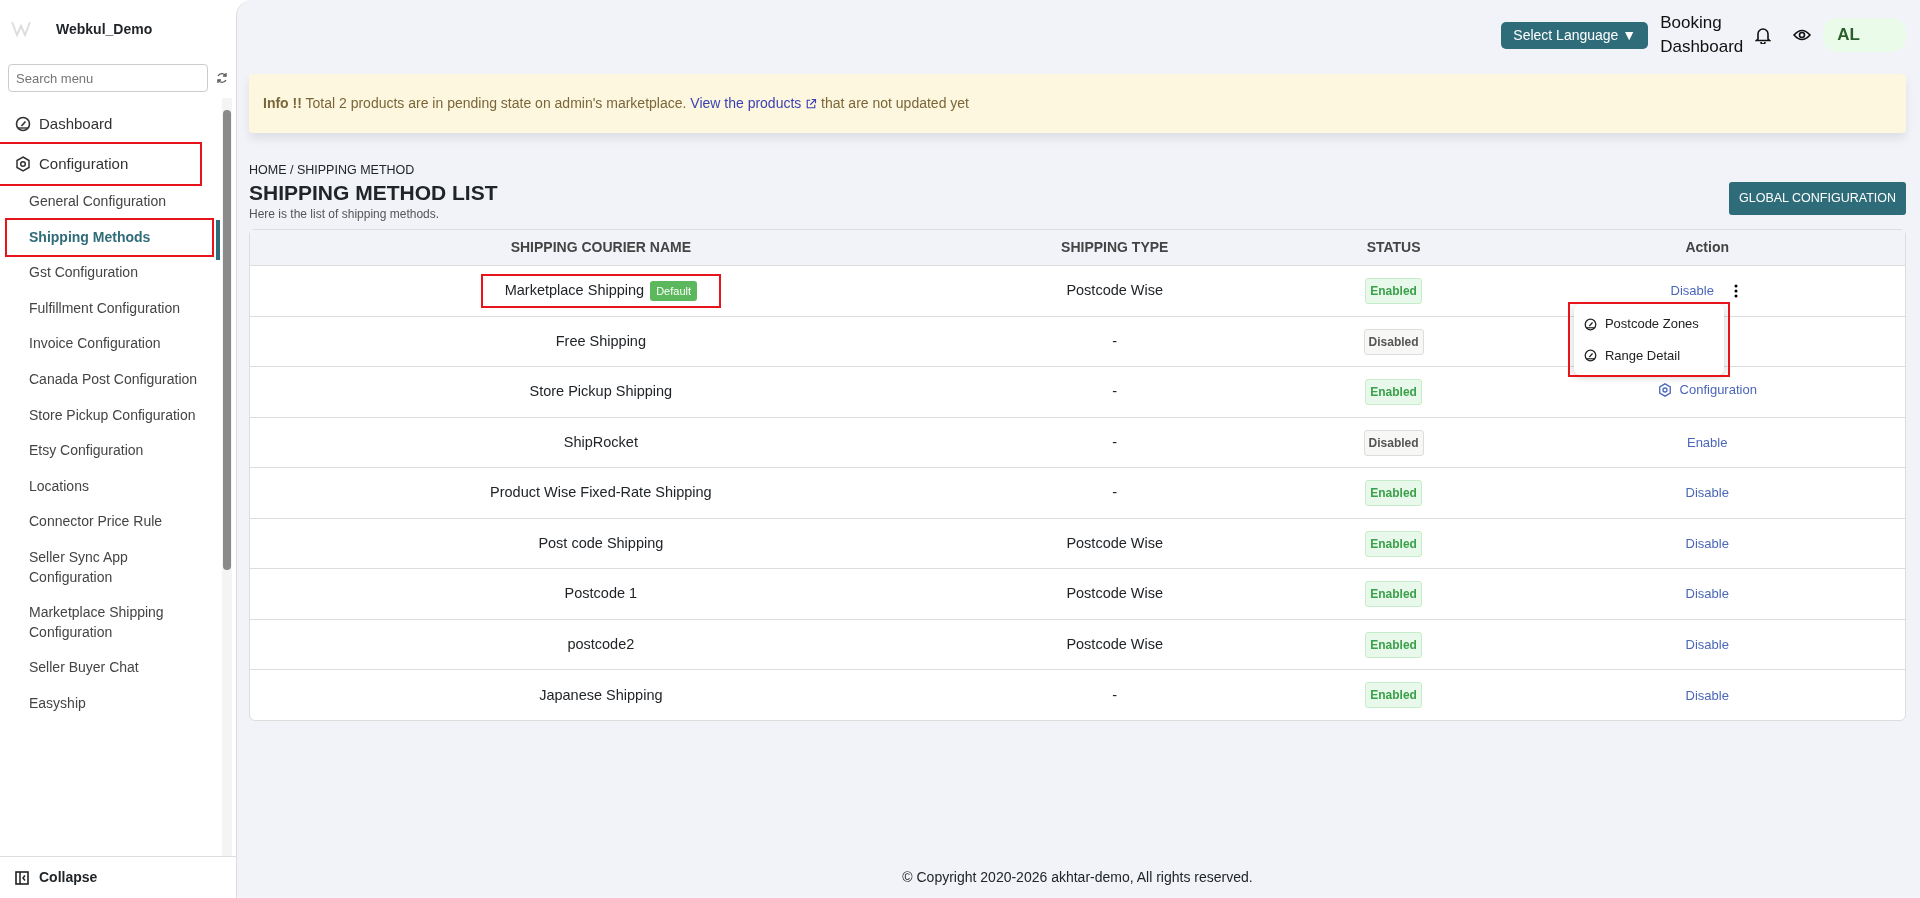 The width and height of the screenshot is (1920, 898). Describe the element at coordinates (109, 237) in the screenshot. I see `sidebar-subitem: Shipping Methods` at that location.